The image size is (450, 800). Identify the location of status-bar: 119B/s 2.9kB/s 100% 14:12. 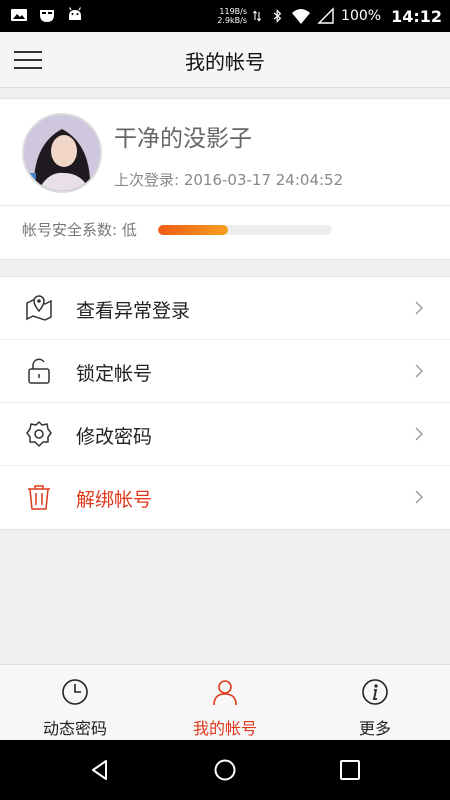
(225, 16).